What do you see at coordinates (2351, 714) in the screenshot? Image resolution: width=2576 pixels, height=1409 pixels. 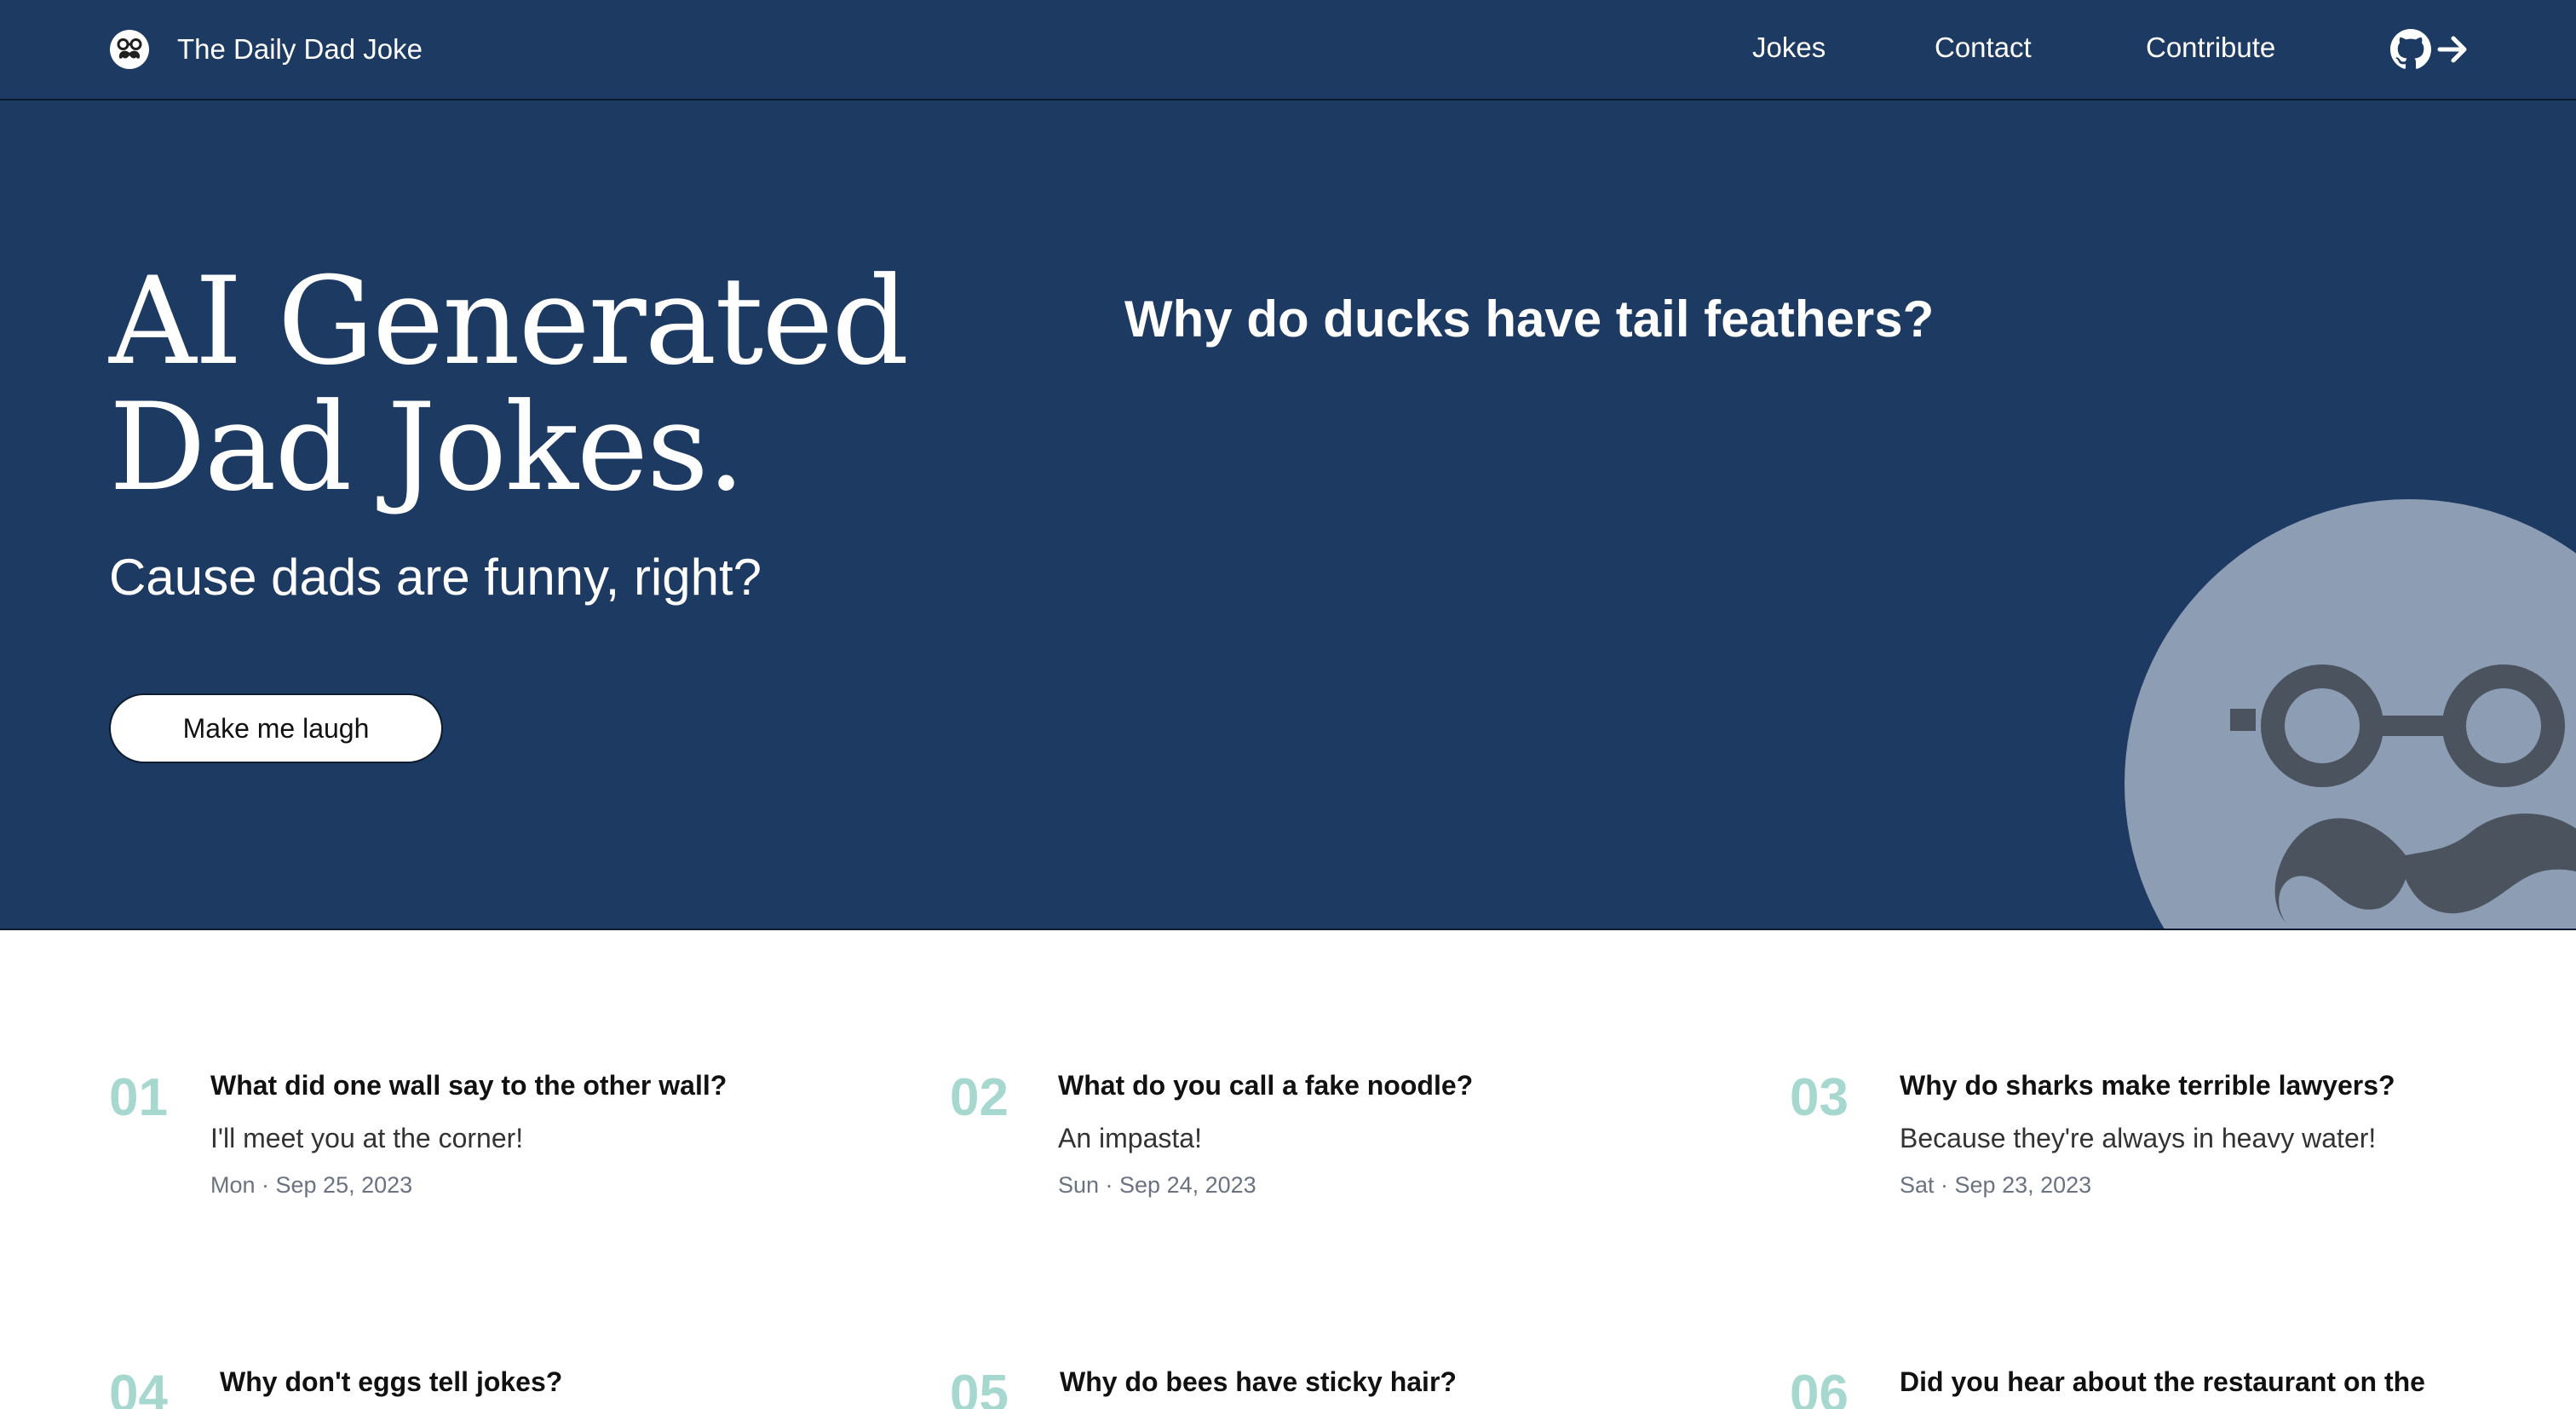 I see `mustache-glasses-mascot-icon` at bounding box center [2351, 714].